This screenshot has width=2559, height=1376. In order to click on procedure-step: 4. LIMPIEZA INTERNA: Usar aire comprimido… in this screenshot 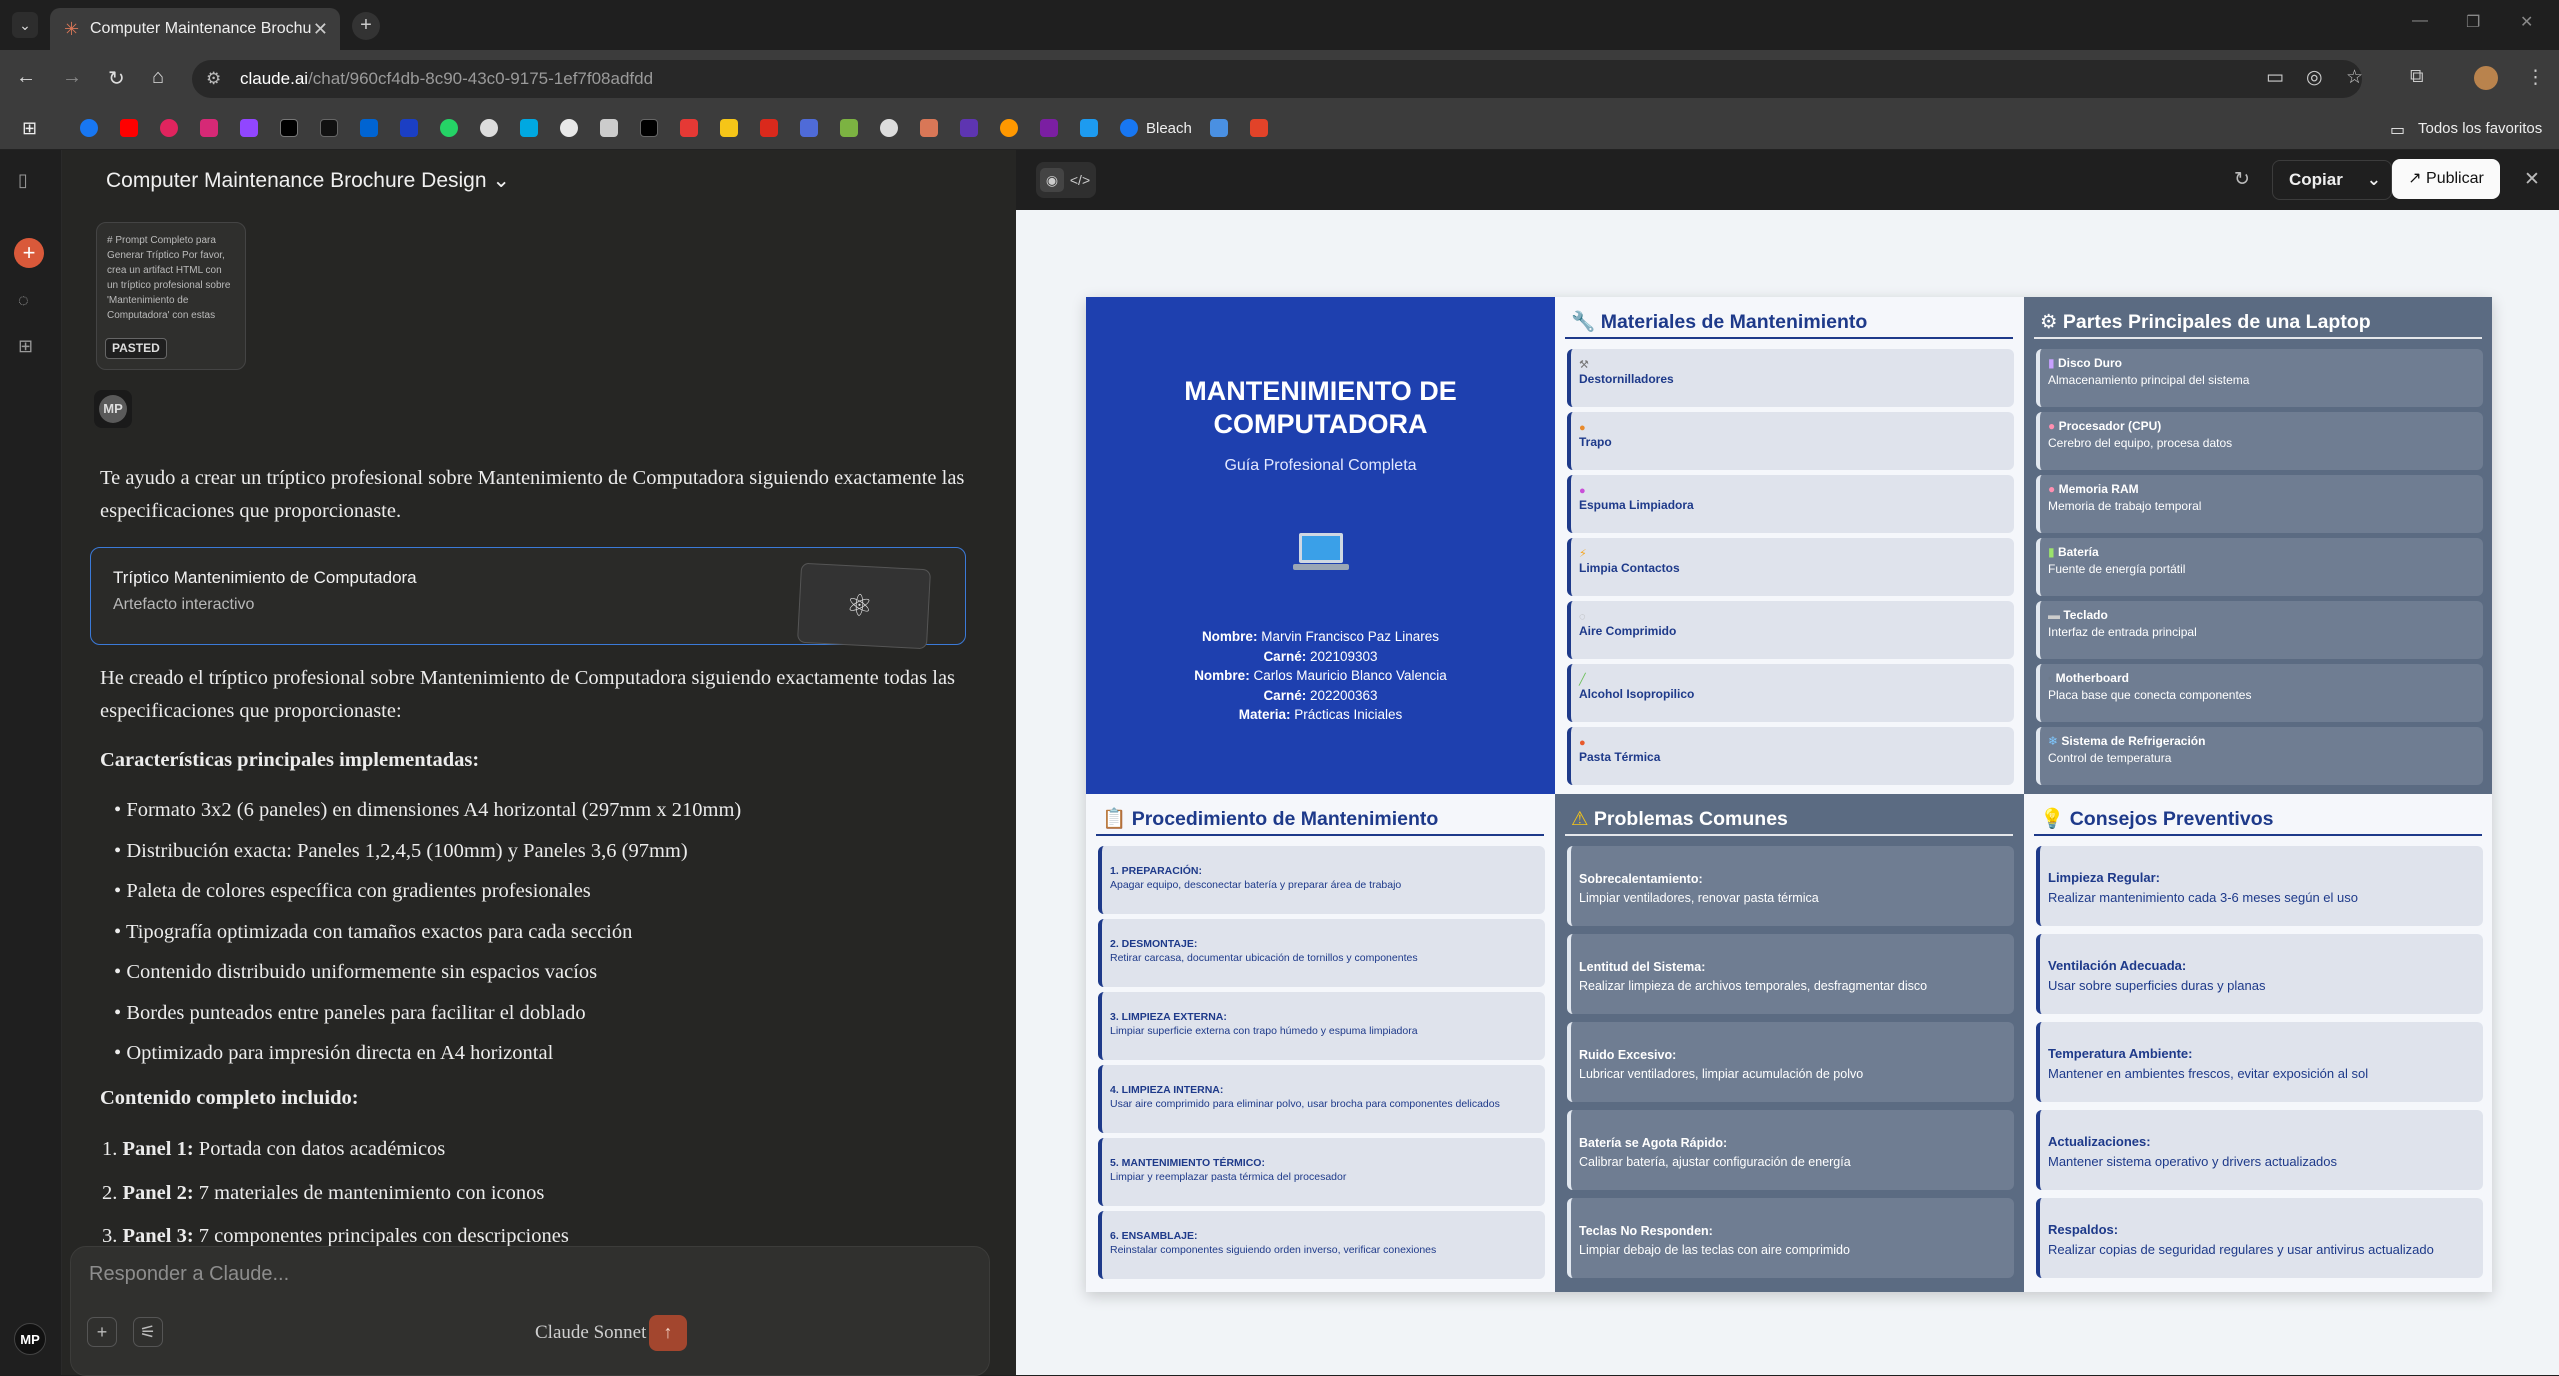, I will do `click(1321, 1099)`.